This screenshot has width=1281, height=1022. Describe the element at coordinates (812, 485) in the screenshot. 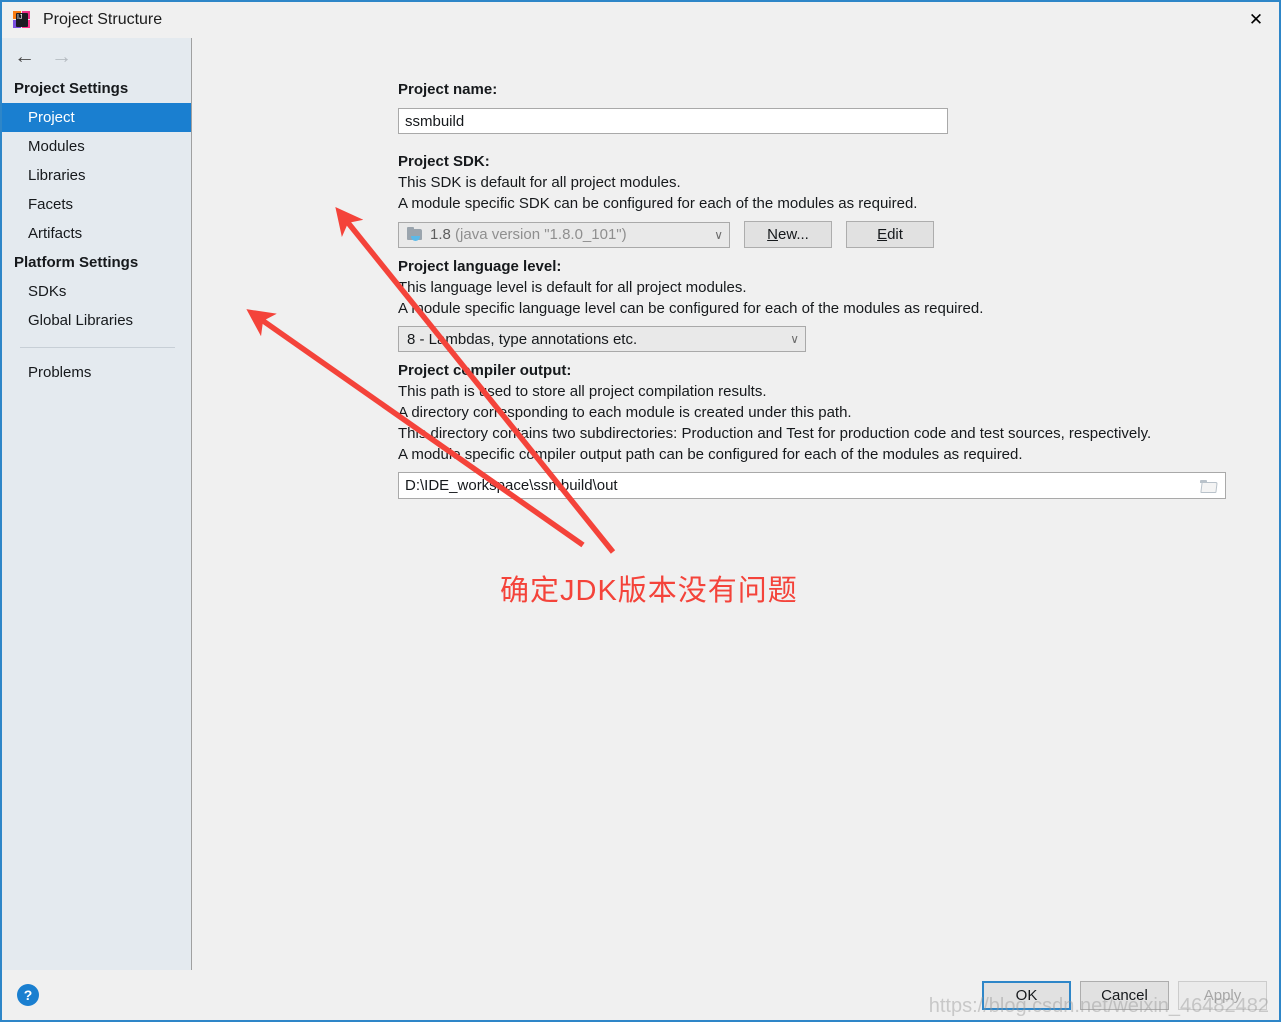

I see `compiler-output-path-input: D:\IDE_workspace\ssmbuild\out` at that location.